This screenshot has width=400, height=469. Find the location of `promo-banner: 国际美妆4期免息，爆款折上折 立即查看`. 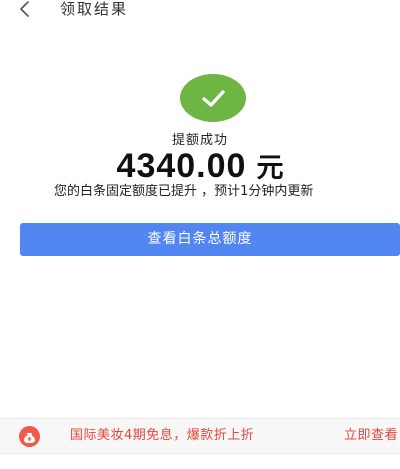

promo-banner: 国际美妆4期免息，爆款折上折 立即查看 is located at coordinates (200, 436).